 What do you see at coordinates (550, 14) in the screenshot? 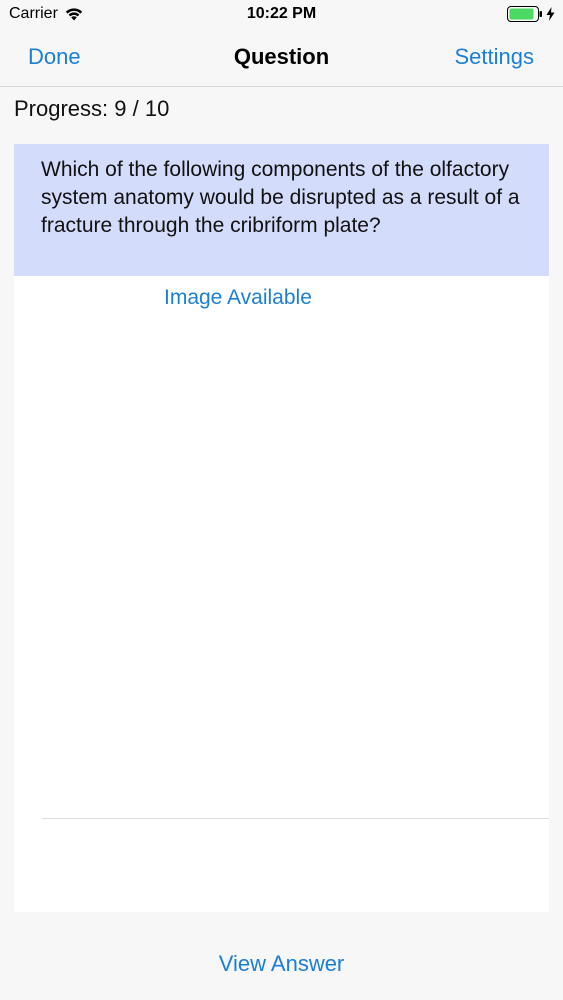
I see `charging-bolt-icon` at bounding box center [550, 14].